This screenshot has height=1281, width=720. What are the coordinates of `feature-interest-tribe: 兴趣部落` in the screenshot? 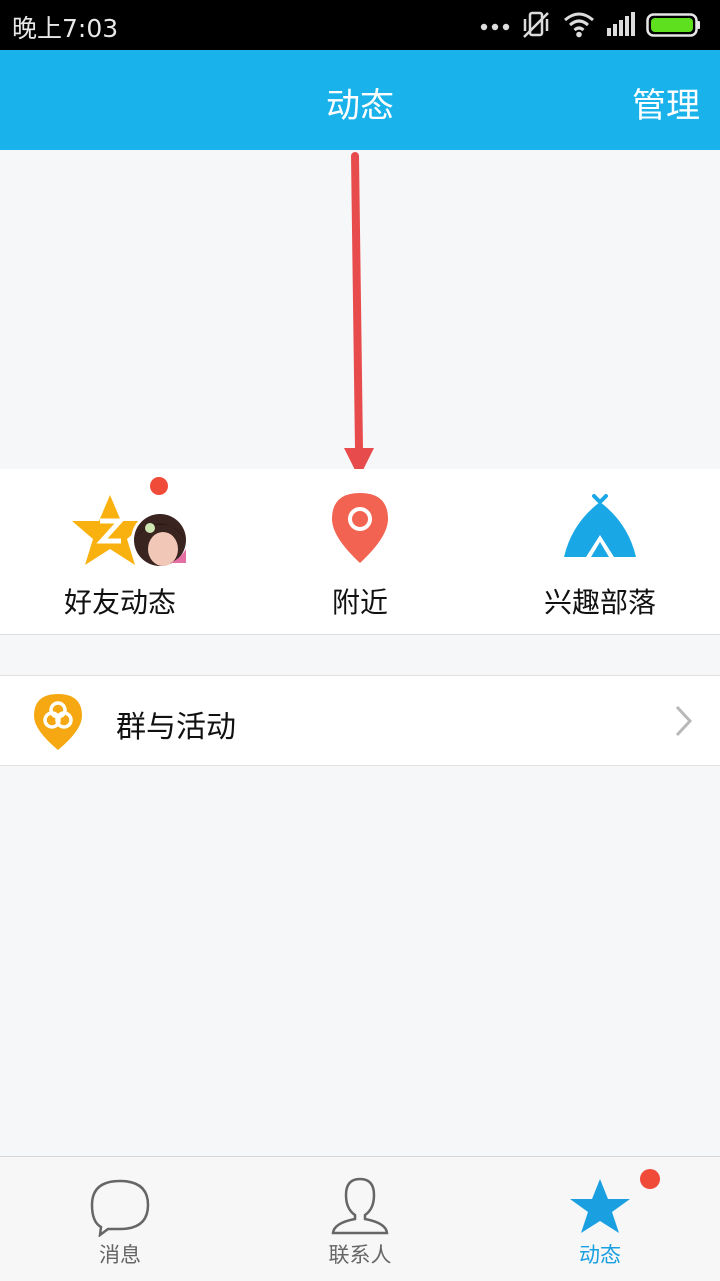 It's located at (600, 551).